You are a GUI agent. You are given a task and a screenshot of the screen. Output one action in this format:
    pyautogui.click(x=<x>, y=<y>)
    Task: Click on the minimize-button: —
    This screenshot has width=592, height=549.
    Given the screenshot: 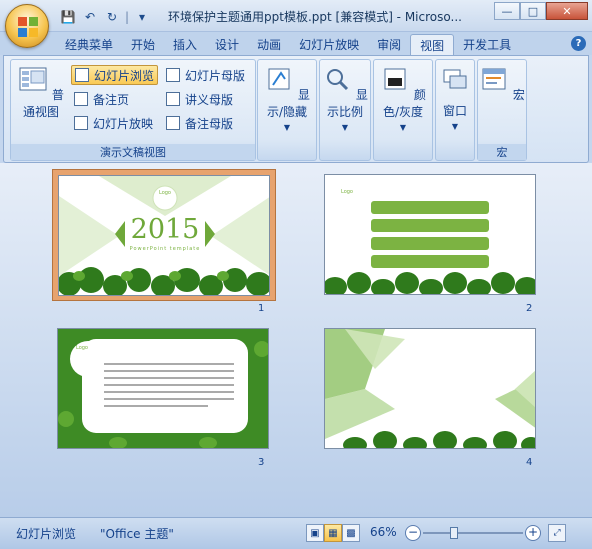 What is the action you would take?
    pyautogui.click(x=507, y=11)
    